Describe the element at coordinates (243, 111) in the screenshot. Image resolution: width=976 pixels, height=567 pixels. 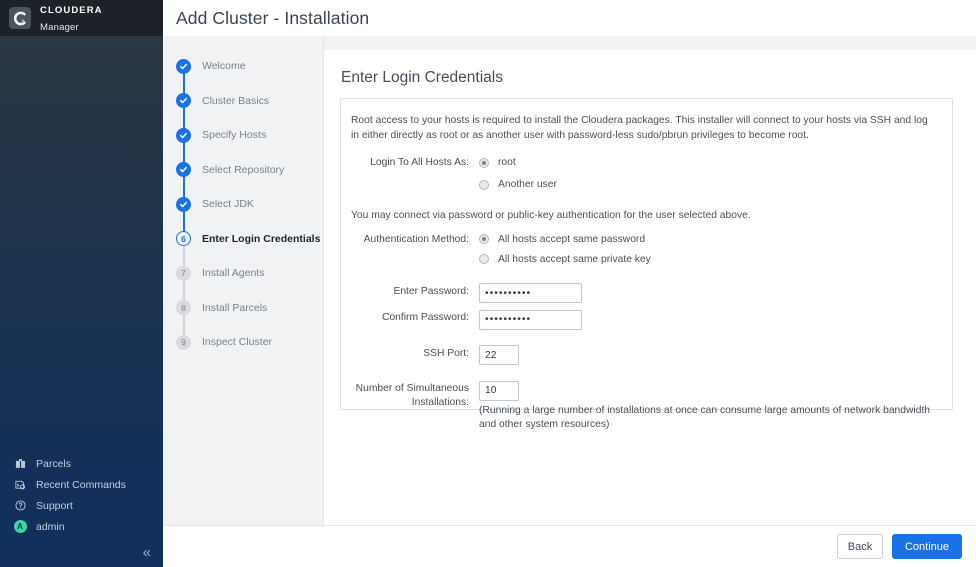
I see `wizard-step-cluster-basics: Cluster Basics` at that location.